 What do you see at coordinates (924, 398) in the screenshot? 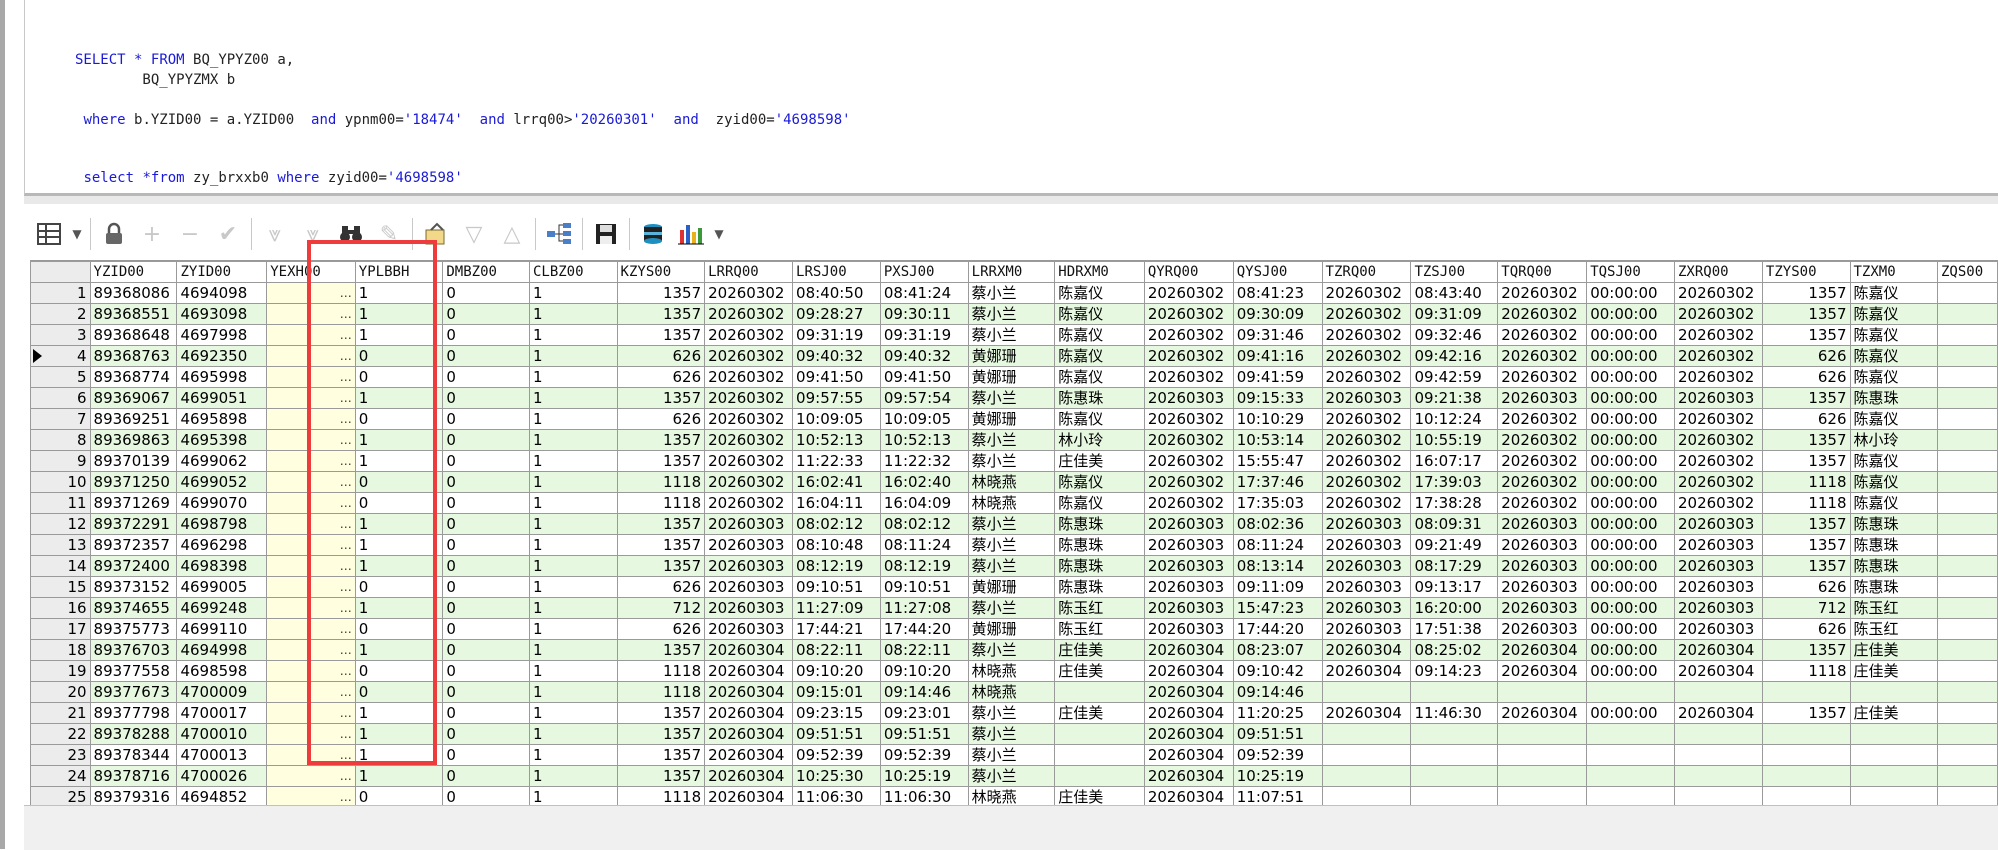
I see `table-cell: 09:57:54` at bounding box center [924, 398].